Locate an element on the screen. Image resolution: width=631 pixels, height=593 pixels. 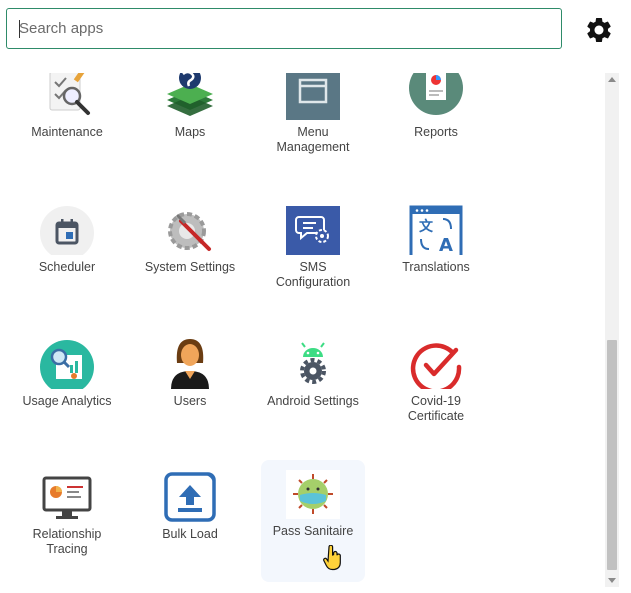
app-label: Pass Sanitaire is located at coordinates (313, 531).